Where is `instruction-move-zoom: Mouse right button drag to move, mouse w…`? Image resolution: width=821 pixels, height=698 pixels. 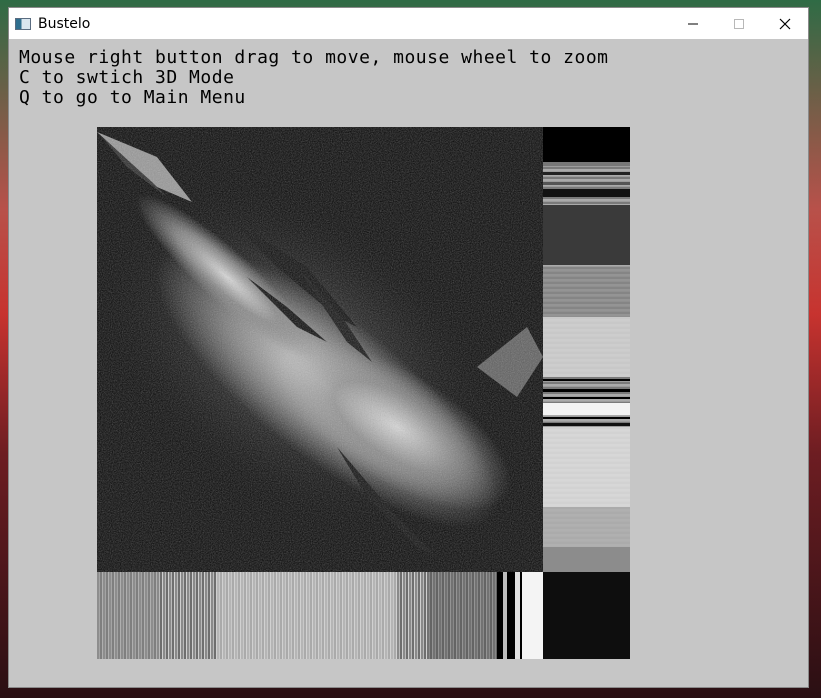
instruction-move-zoom: Mouse right button drag to move, mouse w… is located at coordinates (314, 57).